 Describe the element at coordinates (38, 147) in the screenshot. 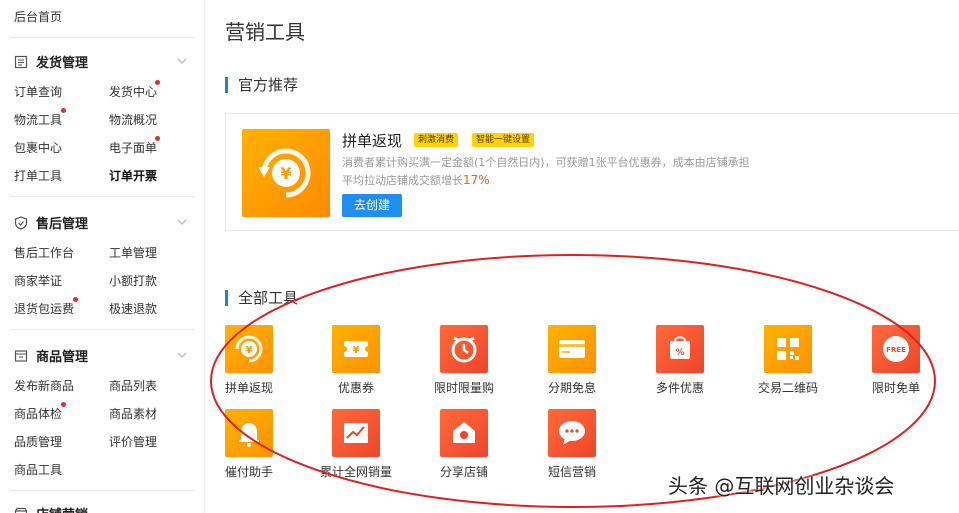

I see `sidebar-item-package-center: 包裹中心` at that location.